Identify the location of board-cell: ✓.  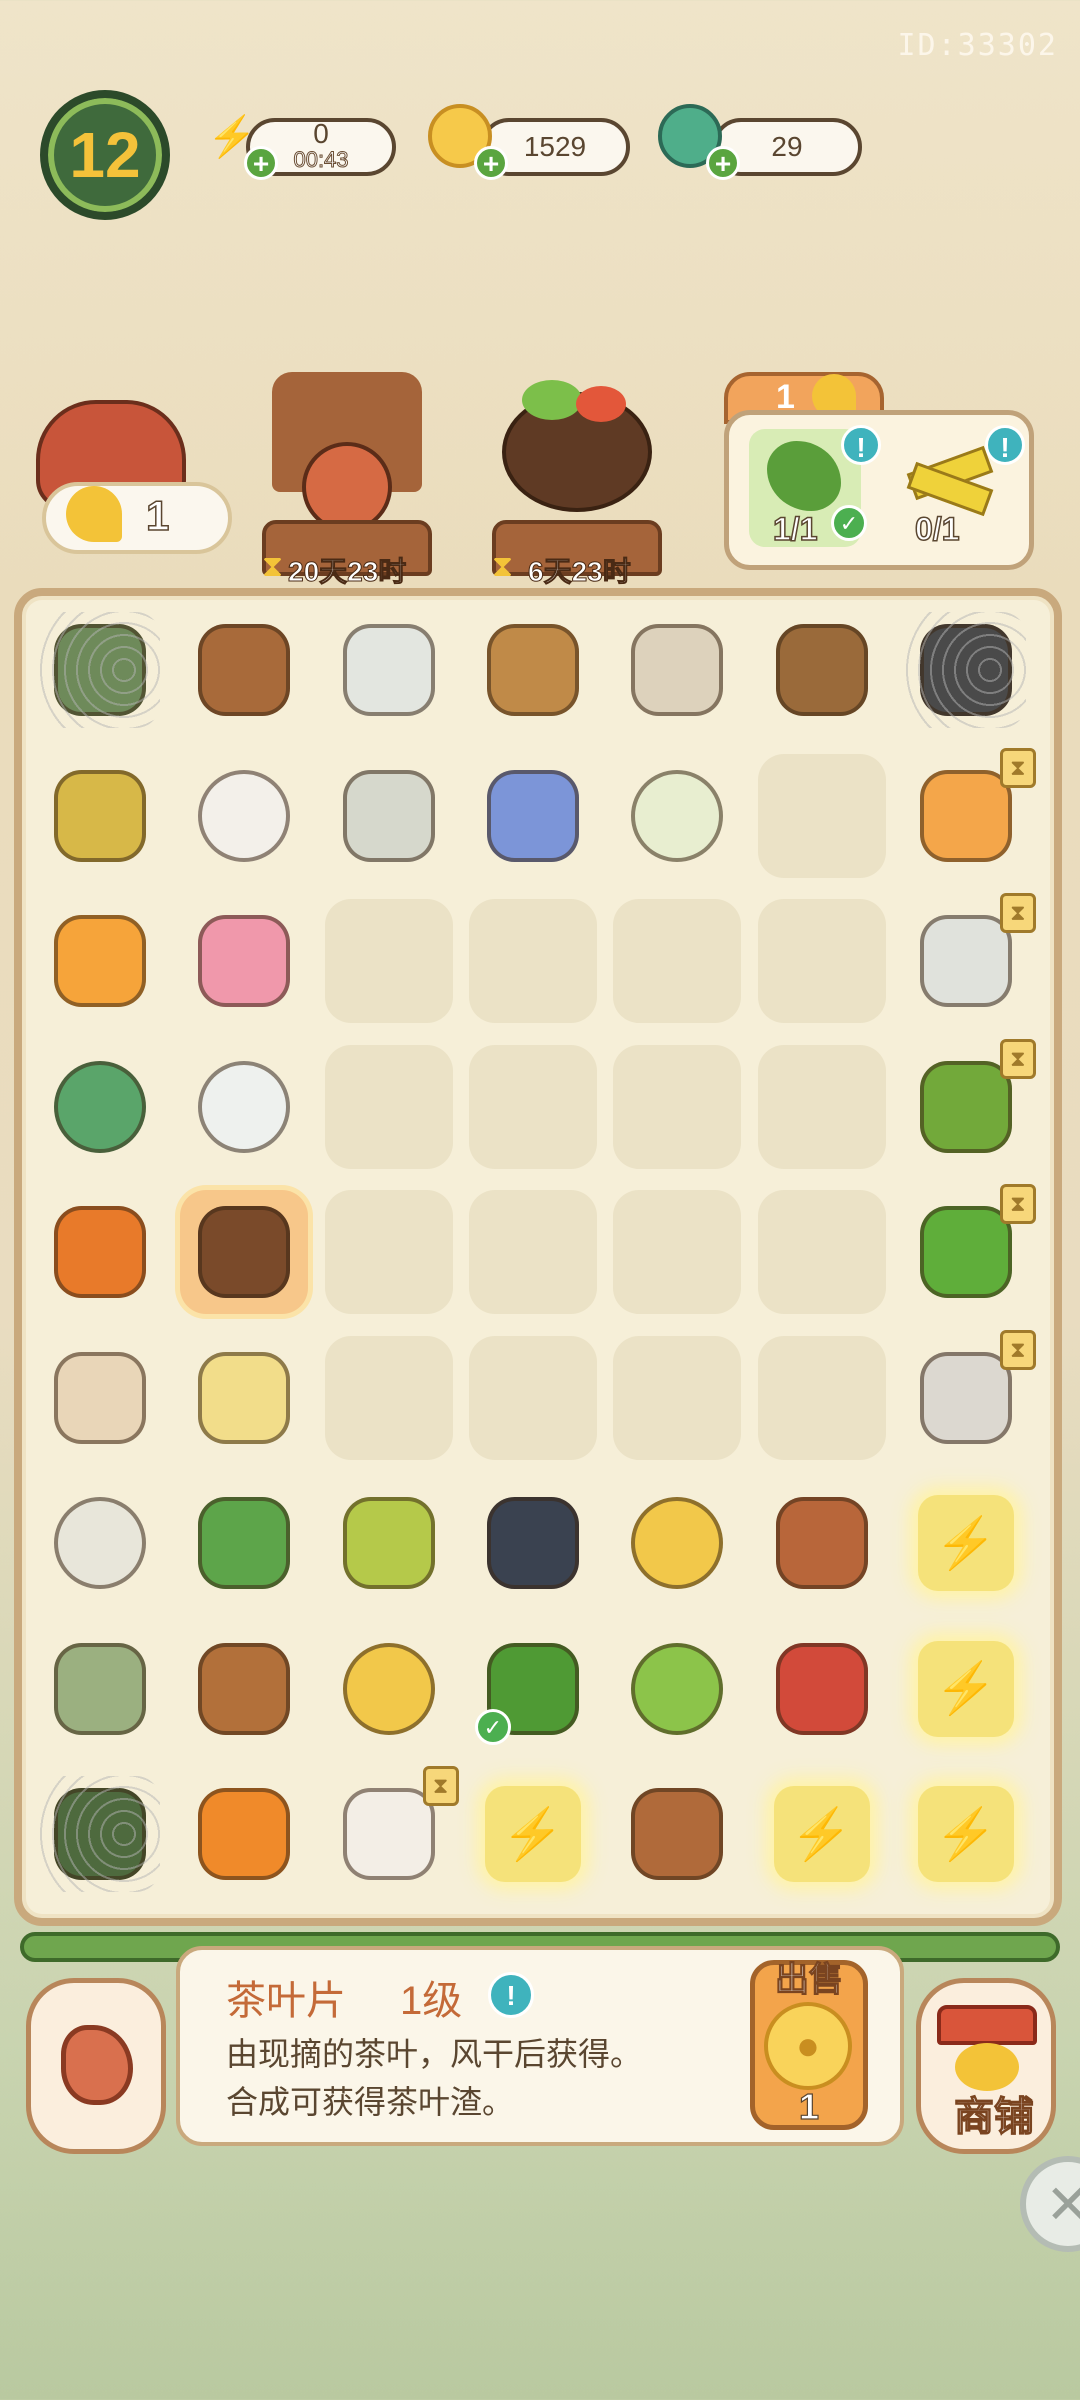
(533, 1689).